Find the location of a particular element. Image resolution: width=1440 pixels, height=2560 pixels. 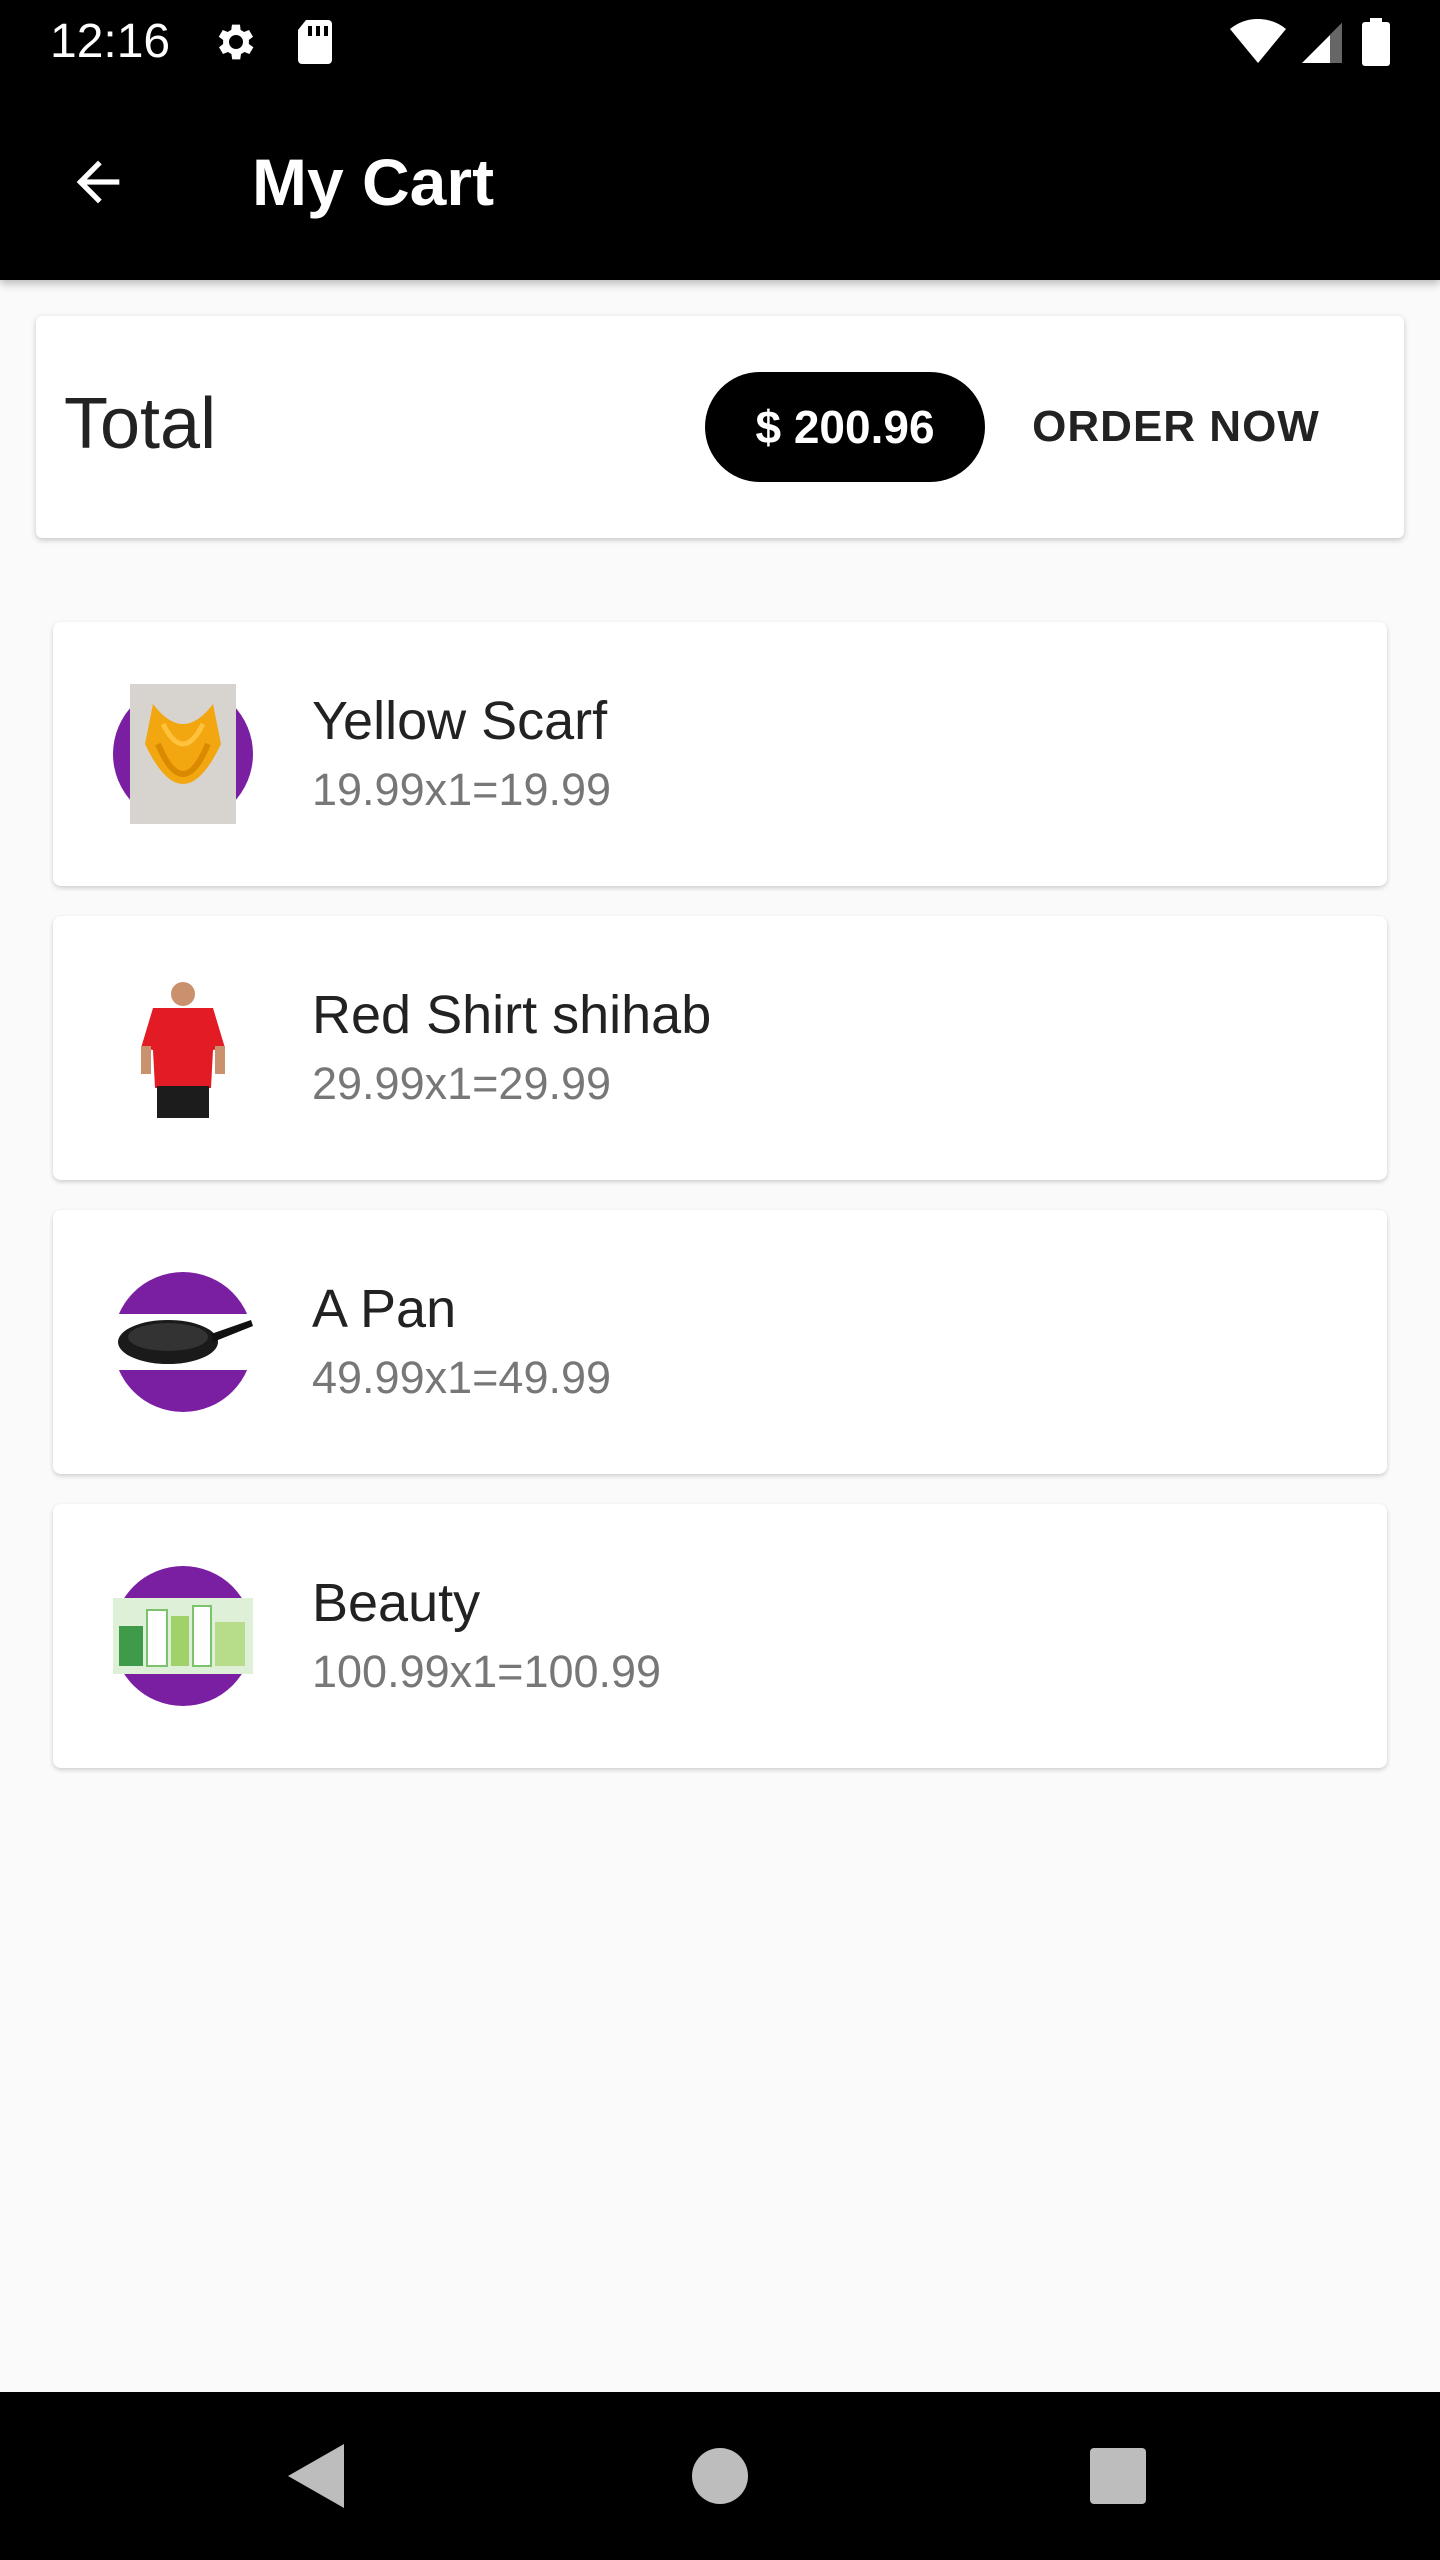

item-title: A Pan is located at coordinates (384, 1309).